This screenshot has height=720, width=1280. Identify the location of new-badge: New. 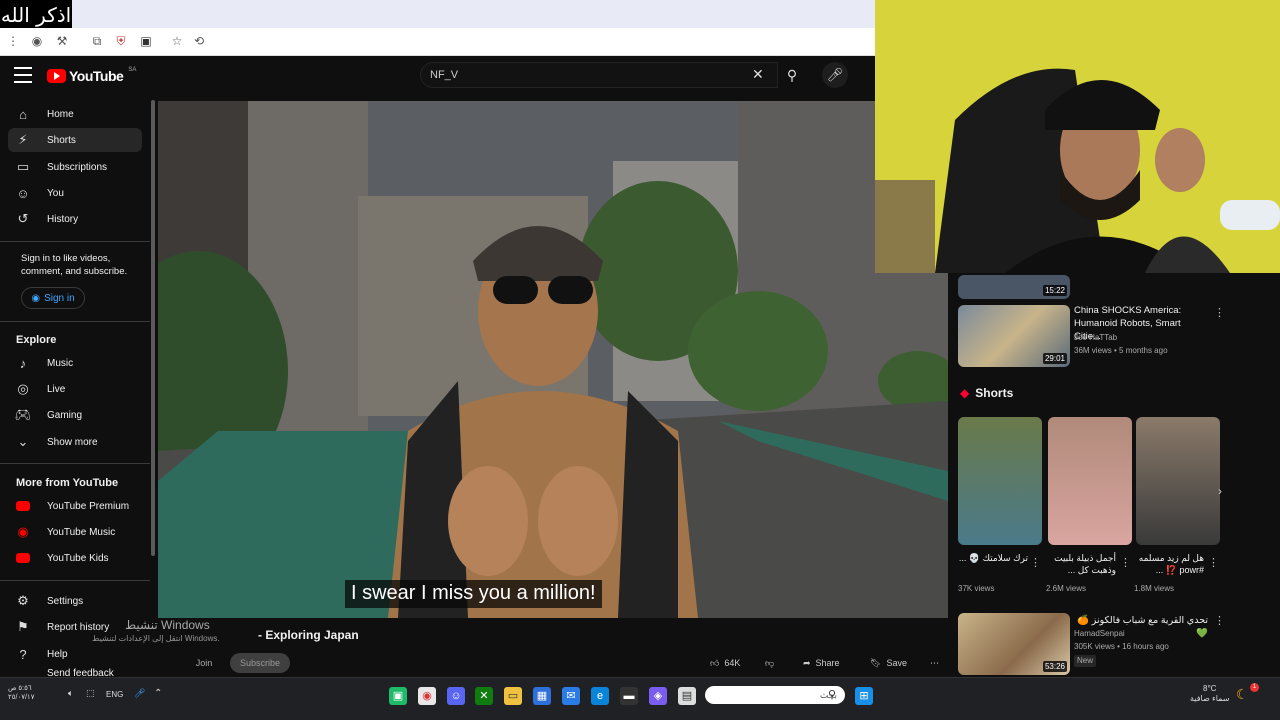
(1085, 661).